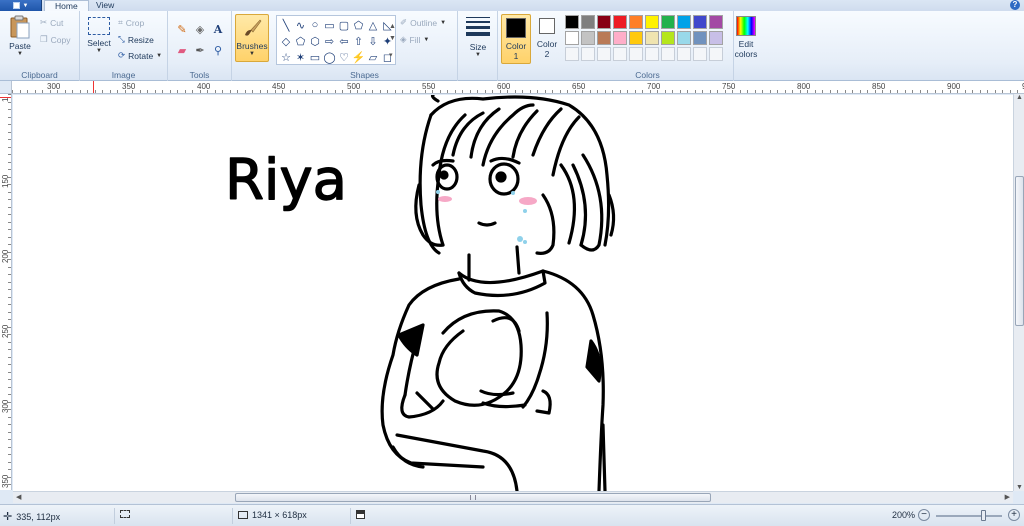  I want to click on vertical-scrollbar: ▲ ▼, so click(1018, 292).